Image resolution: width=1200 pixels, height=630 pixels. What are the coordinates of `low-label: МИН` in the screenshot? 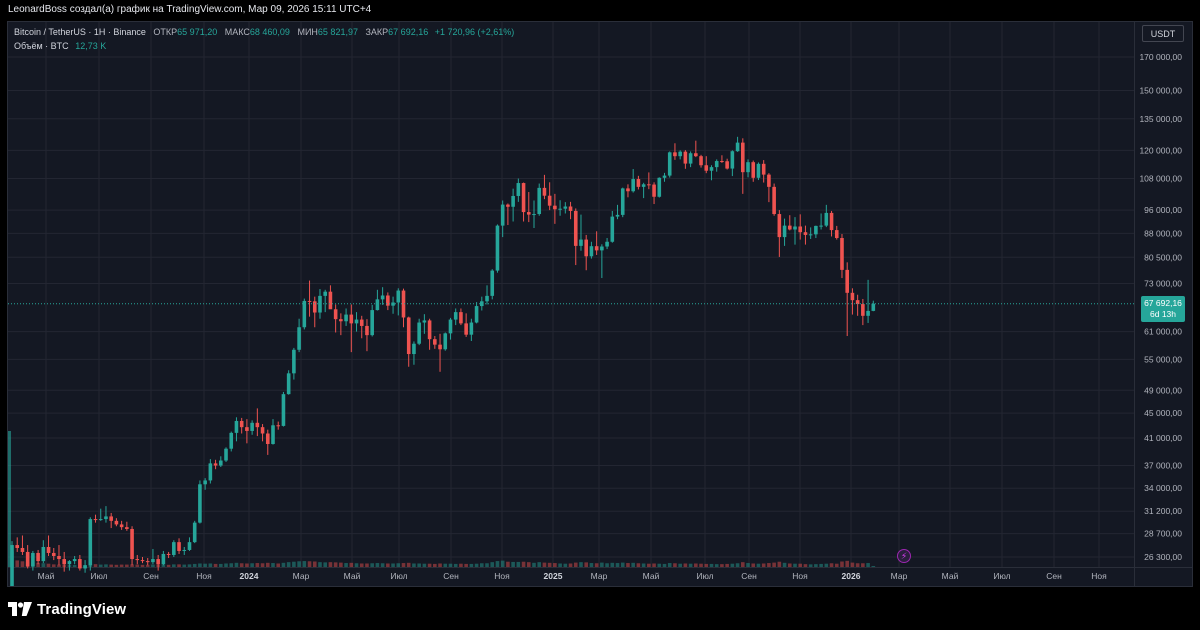 It's located at (307, 32).